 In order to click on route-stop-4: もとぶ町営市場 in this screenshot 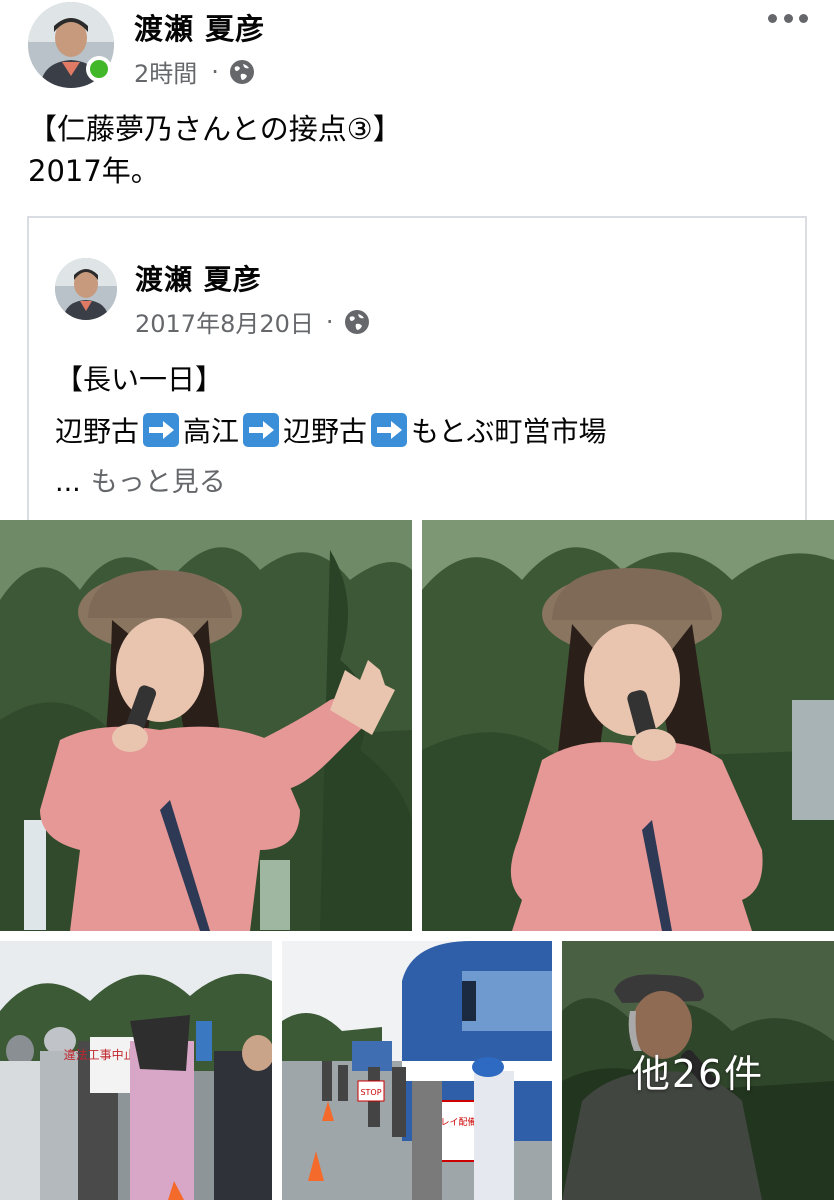, I will do `click(509, 431)`.